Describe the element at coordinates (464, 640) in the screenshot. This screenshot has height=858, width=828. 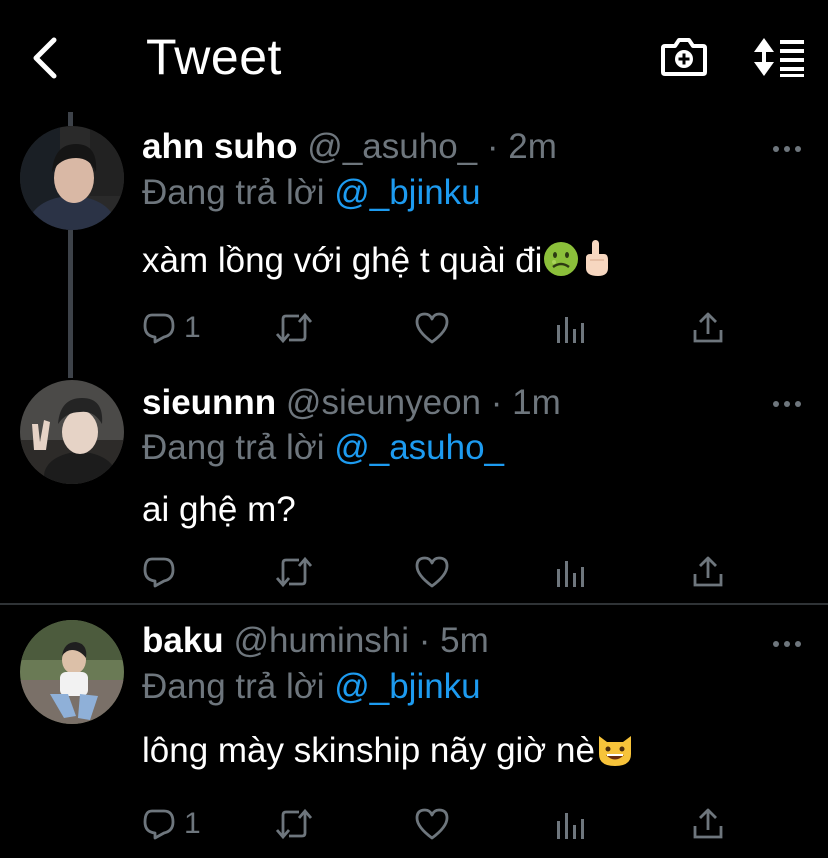
I see `timestamp: 5m` at that location.